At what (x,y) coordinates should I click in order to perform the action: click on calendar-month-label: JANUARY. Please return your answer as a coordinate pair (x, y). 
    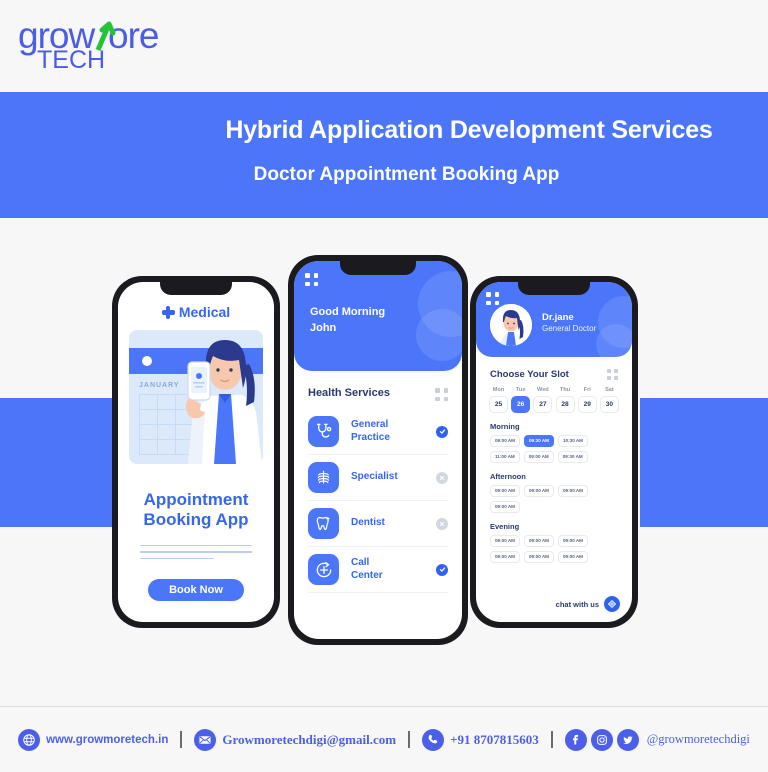
    Looking at the image, I should click on (159, 385).